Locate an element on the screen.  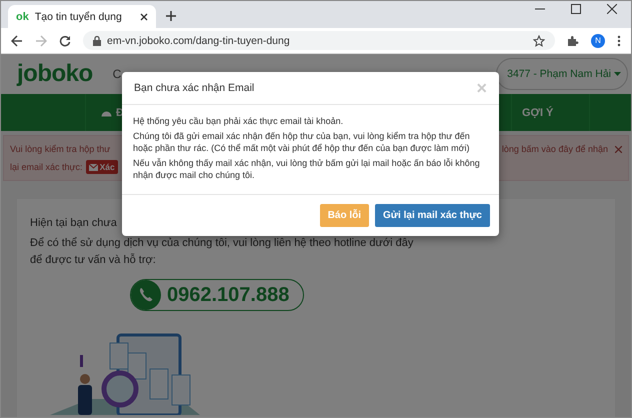
new-tab-icon is located at coordinates (171, 16).